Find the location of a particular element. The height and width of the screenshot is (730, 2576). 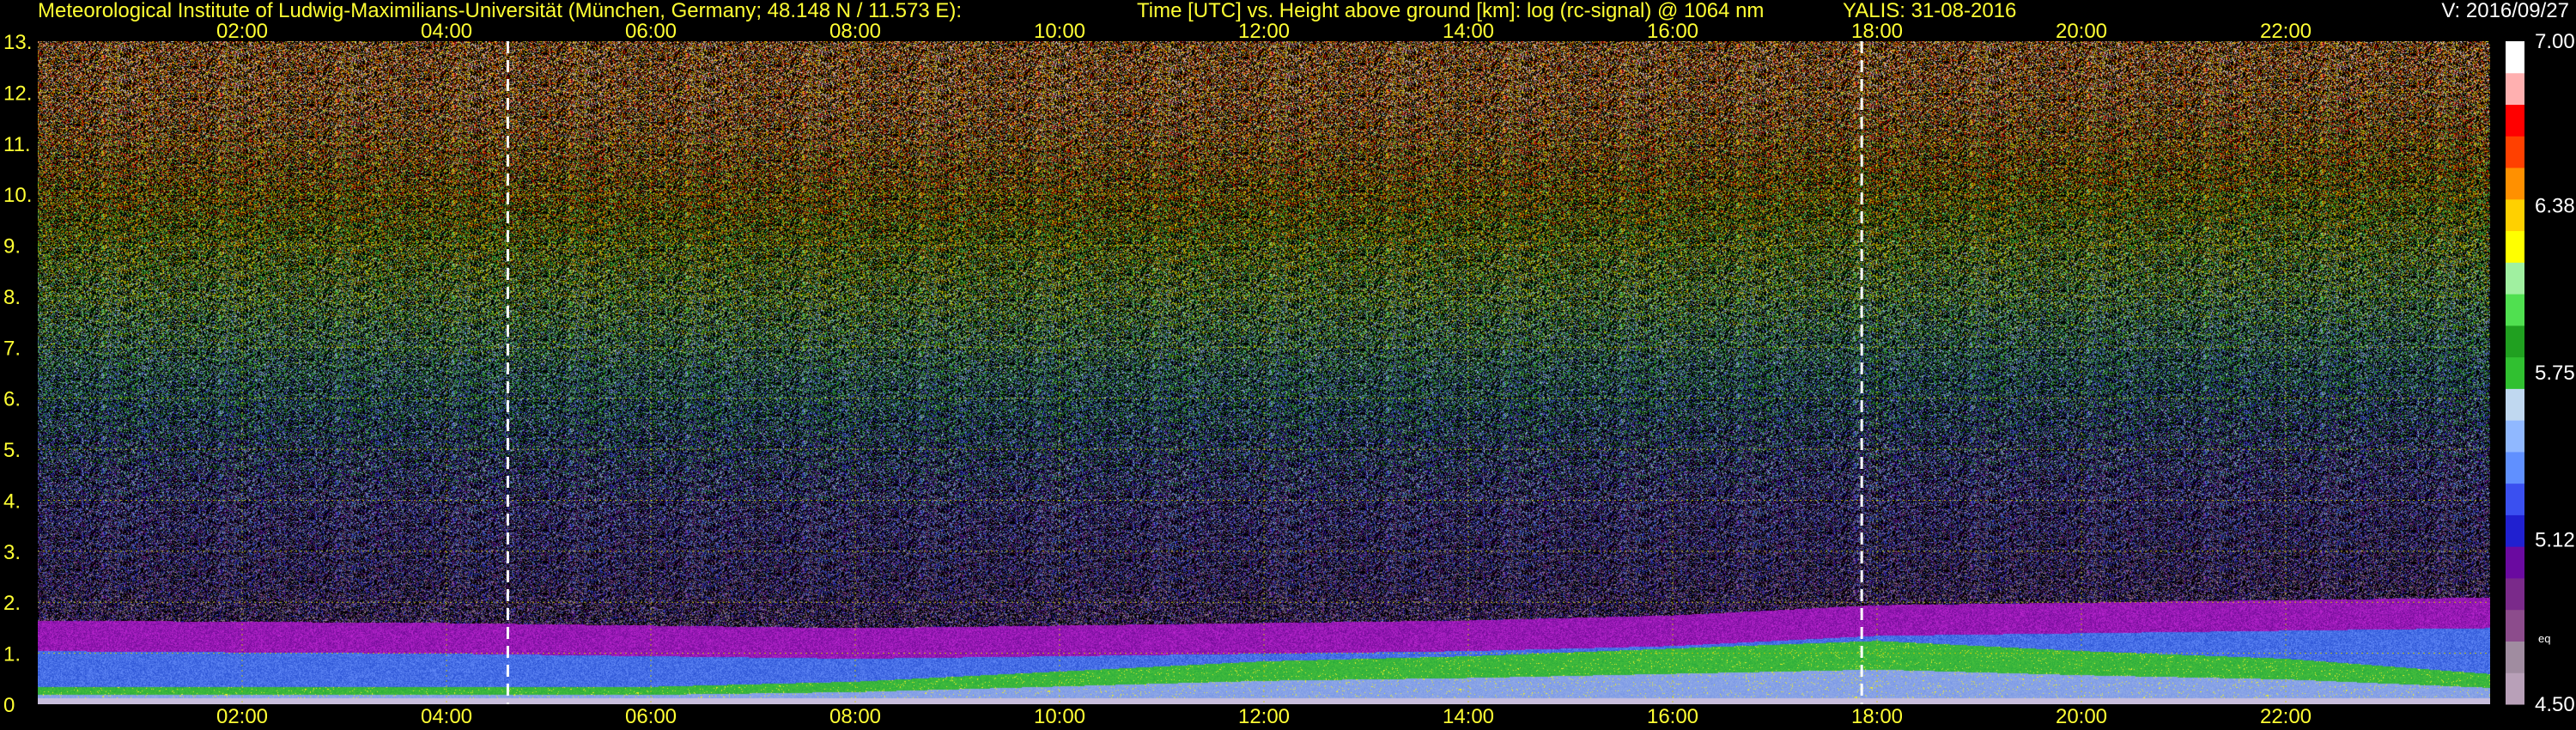

y-tick-label: 10. is located at coordinates (17, 195).